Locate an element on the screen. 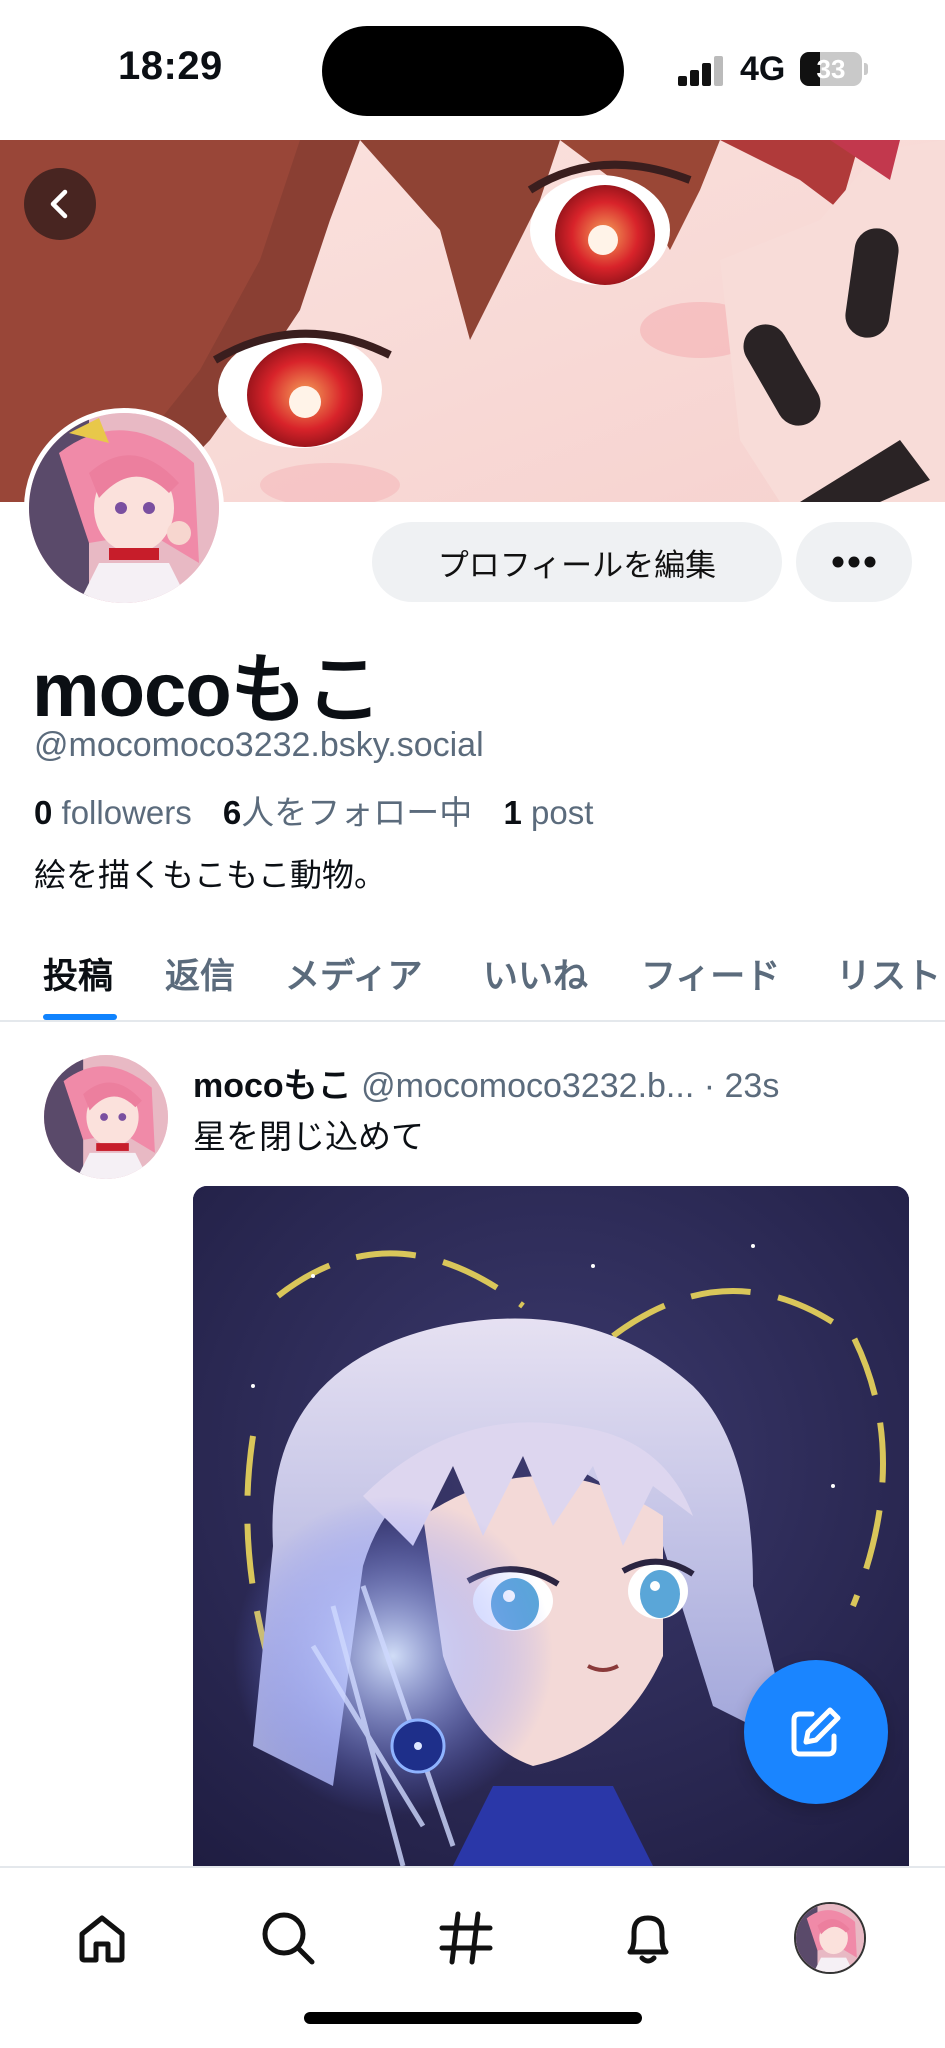 This screenshot has height=2048, width=945. following-label: 人をフォロー中 is located at coordinates (357, 812).